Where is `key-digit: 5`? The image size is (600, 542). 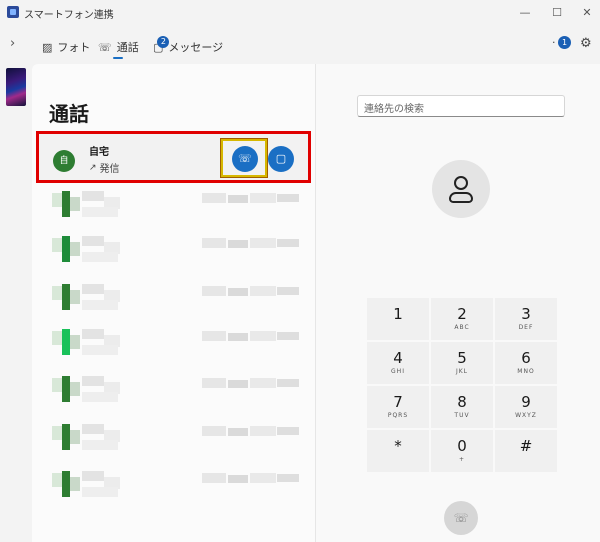 key-digit: 5 is located at coordinates (462, 358).